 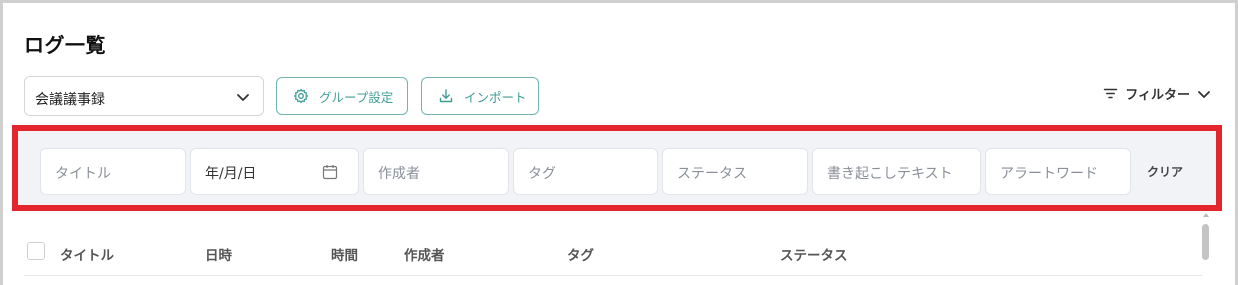 I want to click on scrollbar-thumb, so click(x=1205, y=242).